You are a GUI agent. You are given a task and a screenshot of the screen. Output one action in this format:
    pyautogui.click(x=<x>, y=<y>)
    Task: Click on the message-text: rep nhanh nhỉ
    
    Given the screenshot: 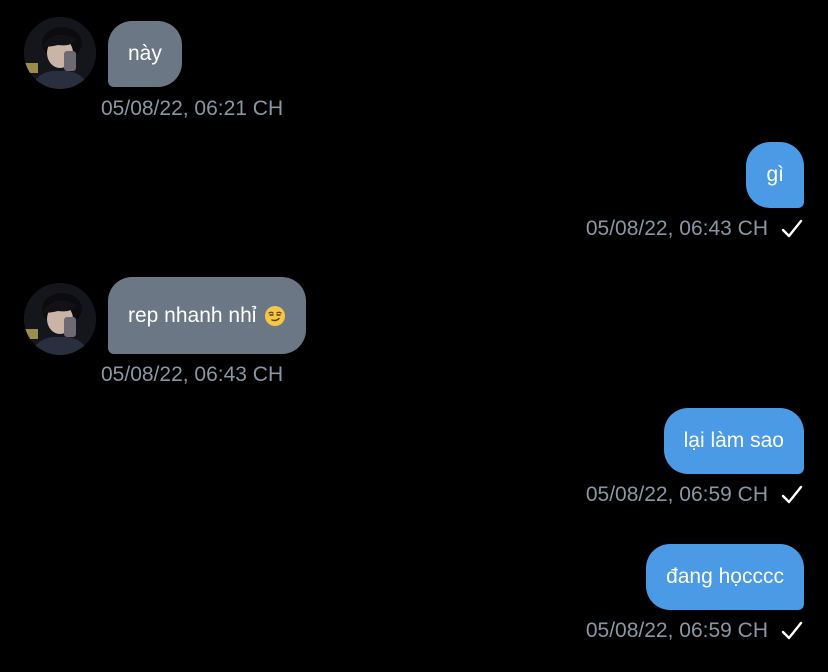 What is the action you would take?
    pyautogui.click(x=192, y=315)
    